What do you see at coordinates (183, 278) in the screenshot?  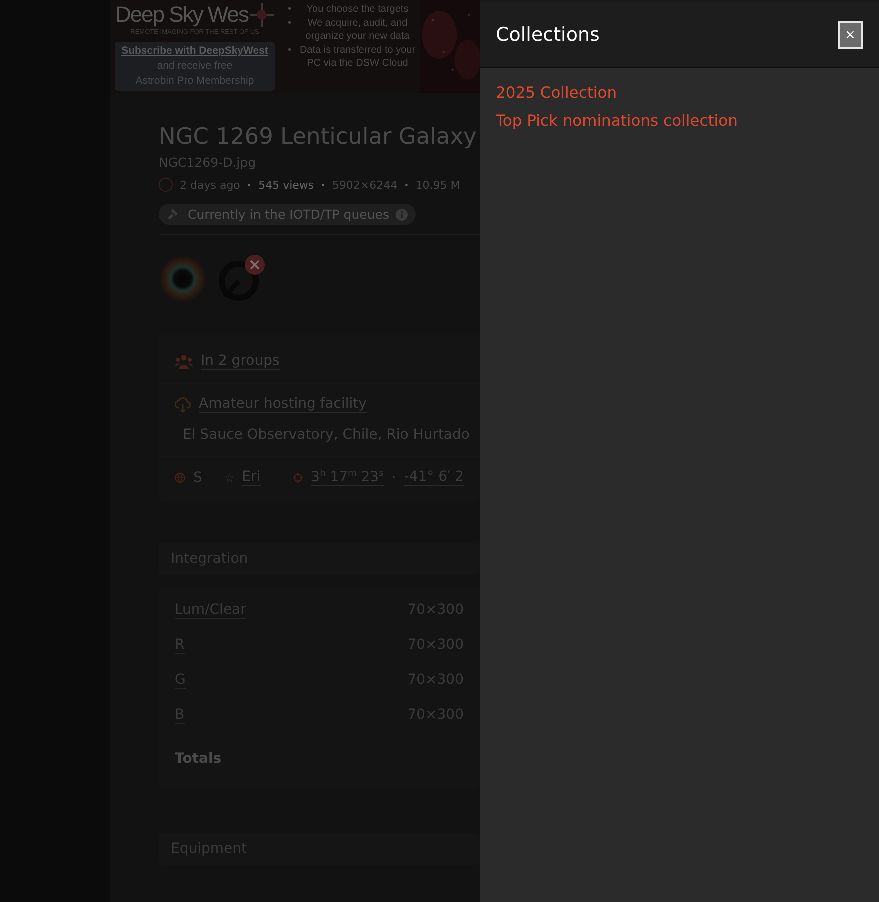 I see `galaxy-avatar-icon` at bounding box center [183, 278].